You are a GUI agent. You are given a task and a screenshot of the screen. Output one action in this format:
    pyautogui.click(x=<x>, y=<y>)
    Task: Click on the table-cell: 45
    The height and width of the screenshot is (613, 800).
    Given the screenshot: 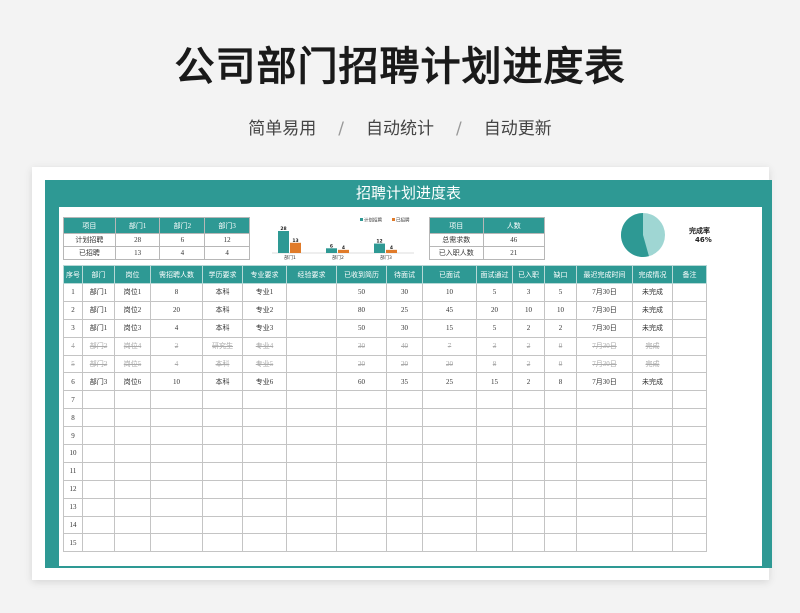 What is the action you would take?
    pyautogui.click(x=449, y=310)
    